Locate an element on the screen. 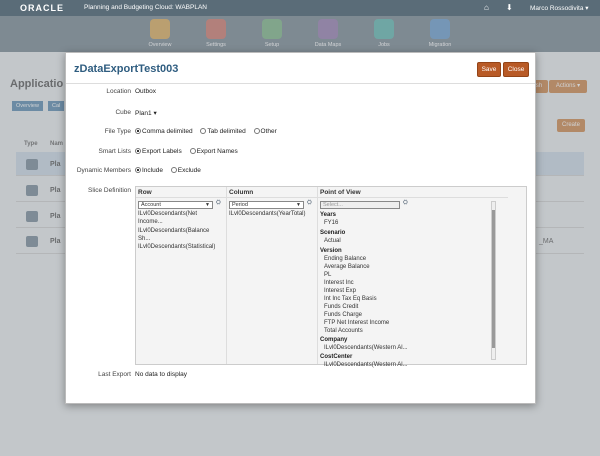 This screenshot has height=456, width=600. pov-dimension: Scenario is located at coordinates (333, 233).